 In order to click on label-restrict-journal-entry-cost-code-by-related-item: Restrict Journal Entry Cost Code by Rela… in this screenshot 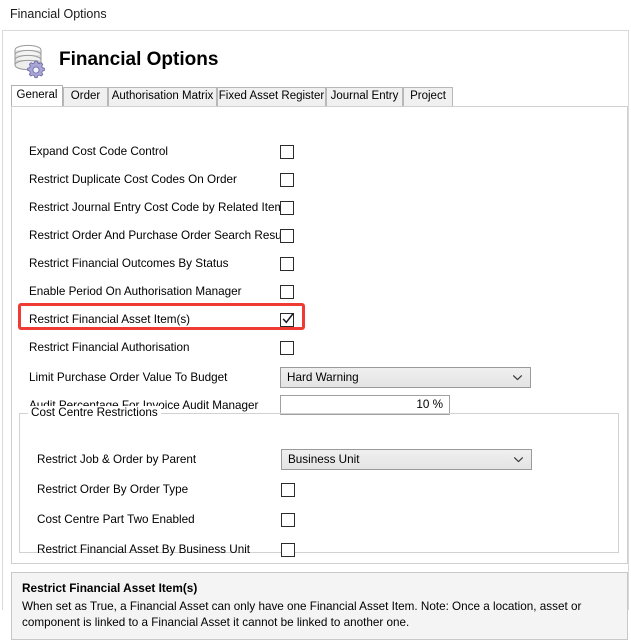, I will do `click(157, 207)`.